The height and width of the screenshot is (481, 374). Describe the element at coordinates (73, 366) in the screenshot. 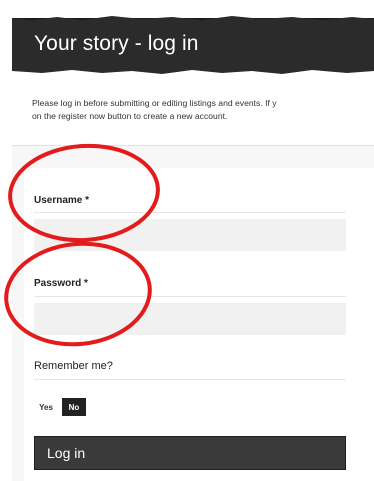

I see `remember-me-label: Remember me?` at that location.